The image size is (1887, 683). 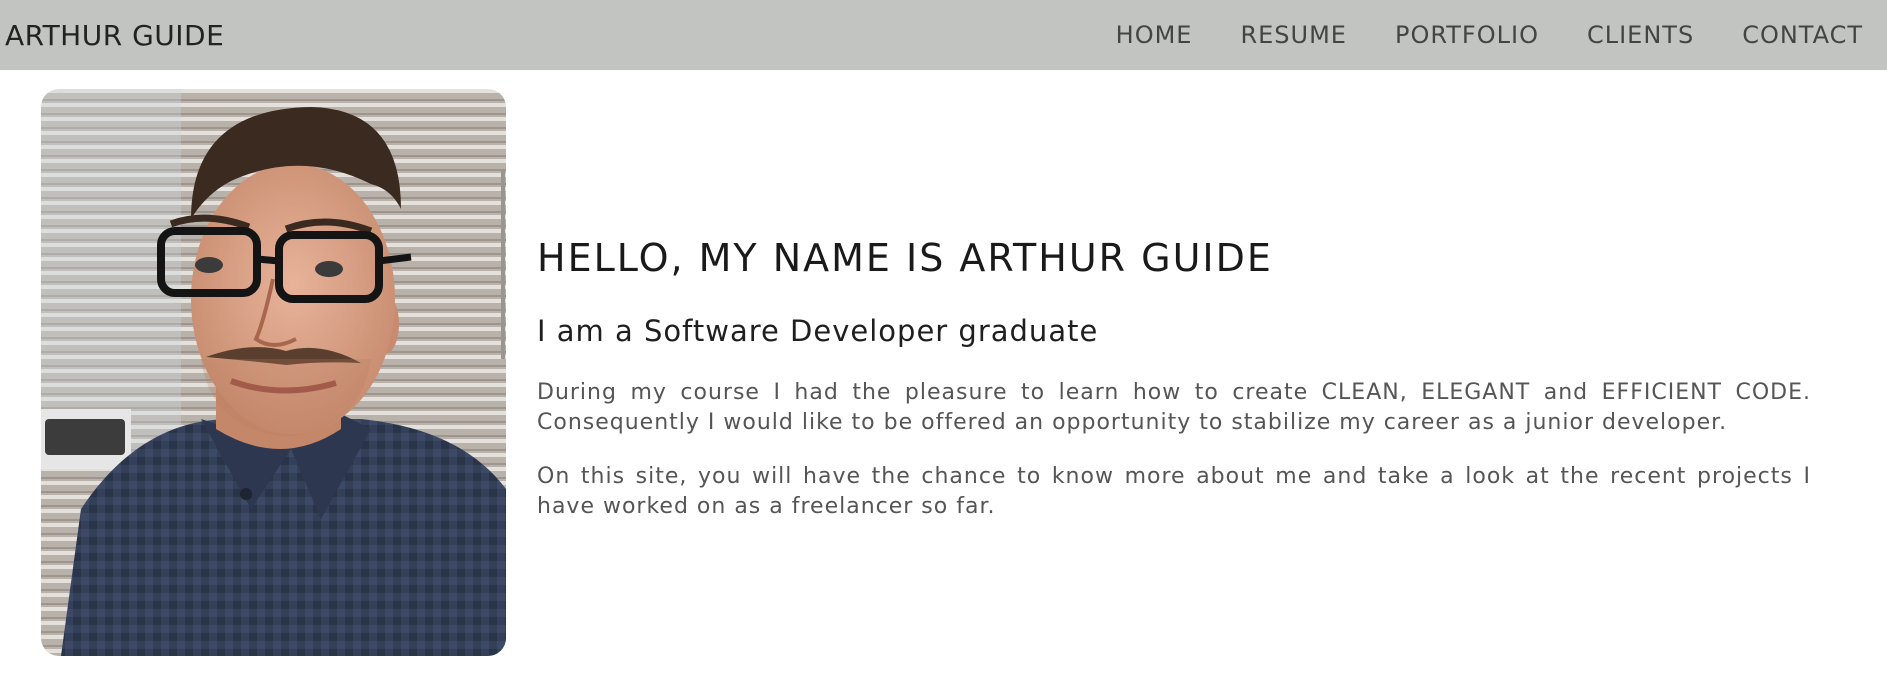 What do you see at coordinates (905, 258) in the screenshot?
I see `intro-heading: HELLO, MY NAME IS ARTHUR GUIDE` at bounding box center [905, 258].